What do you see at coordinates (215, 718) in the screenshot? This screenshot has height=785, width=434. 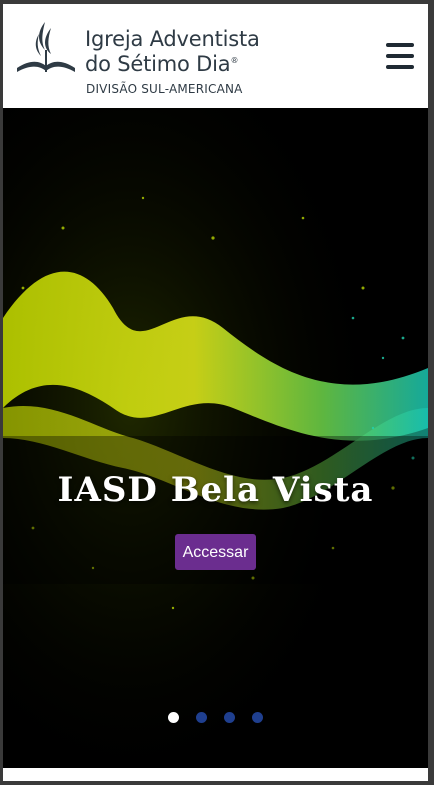 I see `carousel-indicators` at bounding box center [215, 718].